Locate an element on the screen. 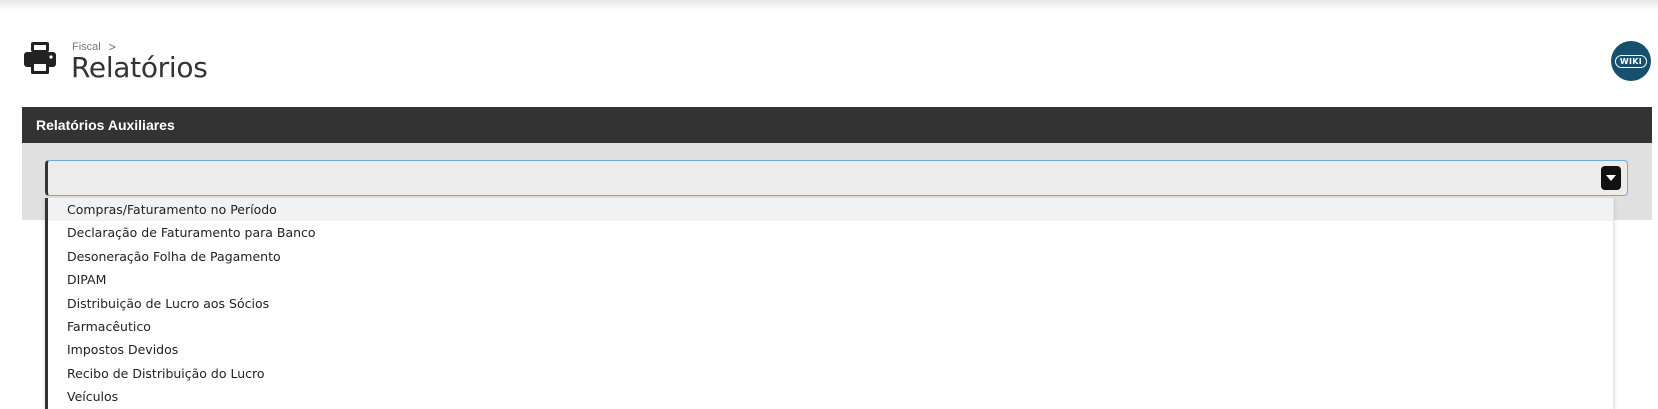 This screenshot has height=409, width=1658. dropdown-option: DIPAM is located at coordinates (830, 279).